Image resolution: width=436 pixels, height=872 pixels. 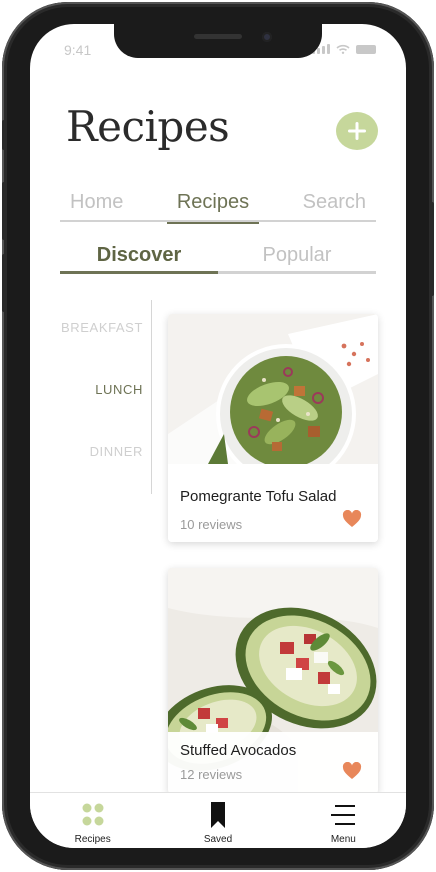 I want to click on nav-label: Menu, so click(x=343, y=839).